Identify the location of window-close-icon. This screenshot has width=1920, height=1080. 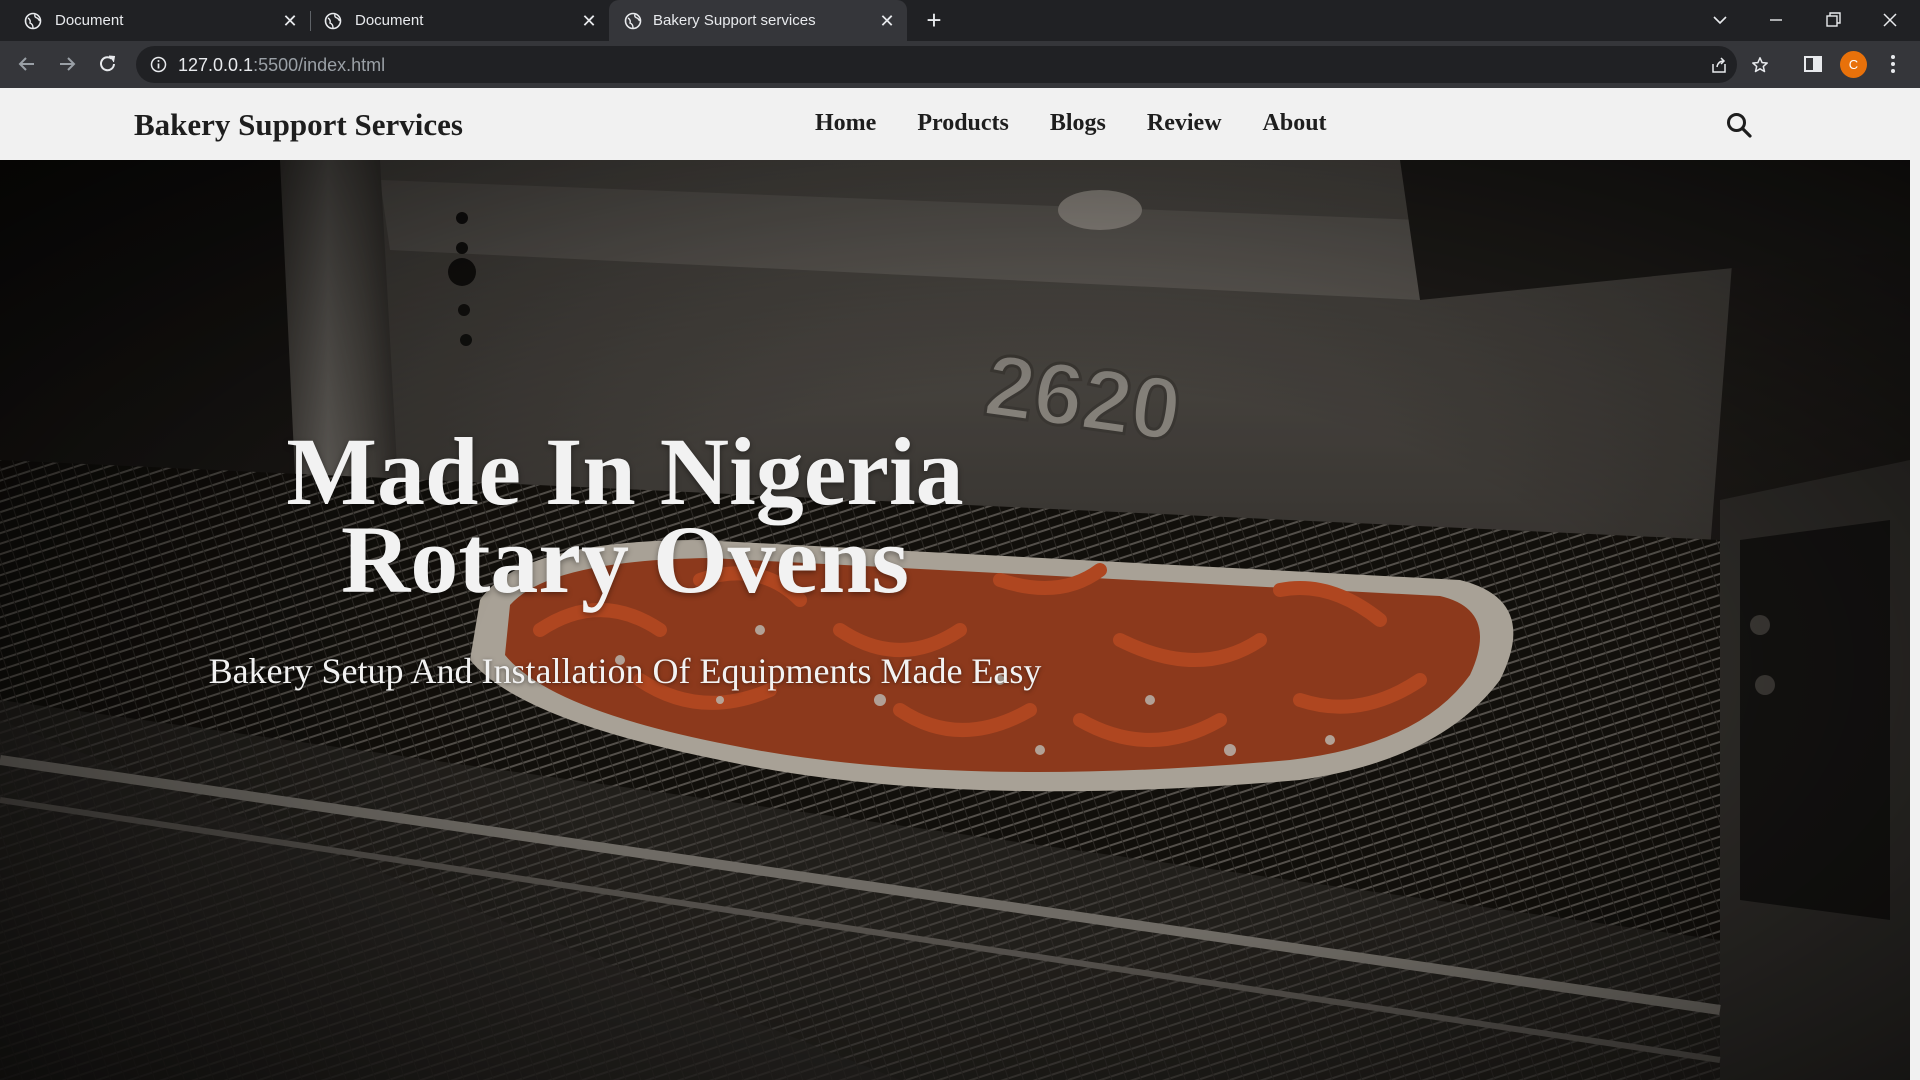
(1890, 20).